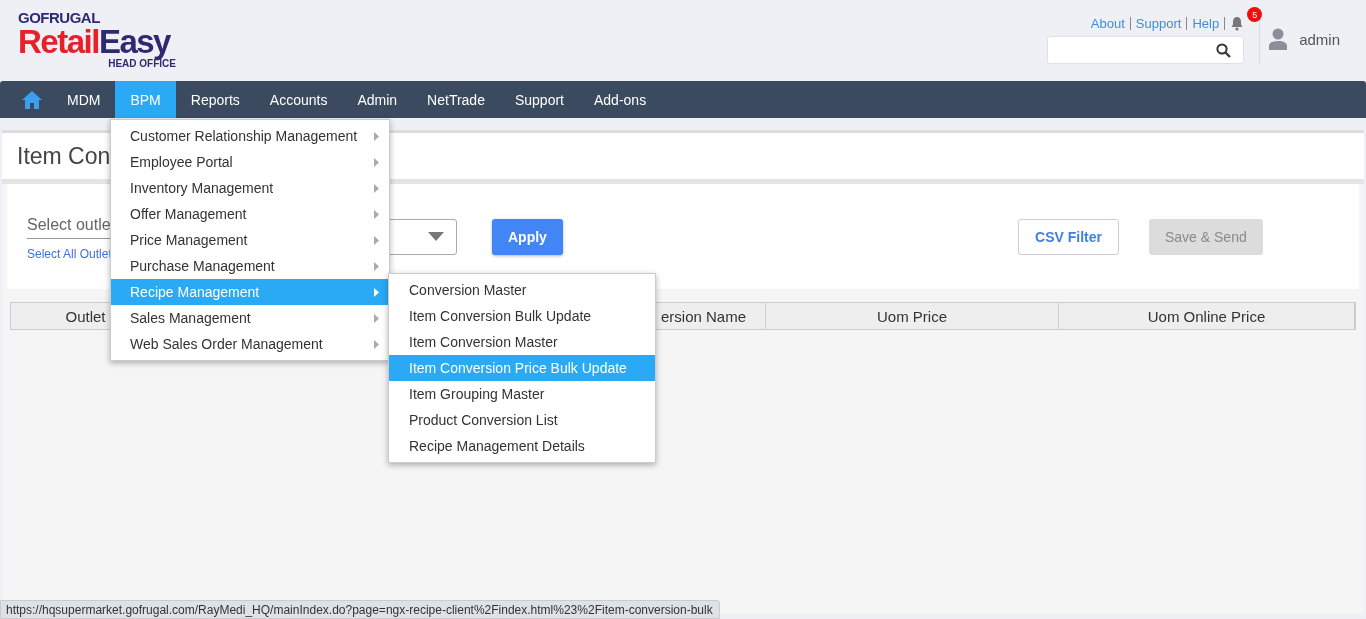  What do you see at coordinates (59, 17) in the screenshot?
I see `logo-brand: GOFRUGAL` at bounding box center [59, 17].